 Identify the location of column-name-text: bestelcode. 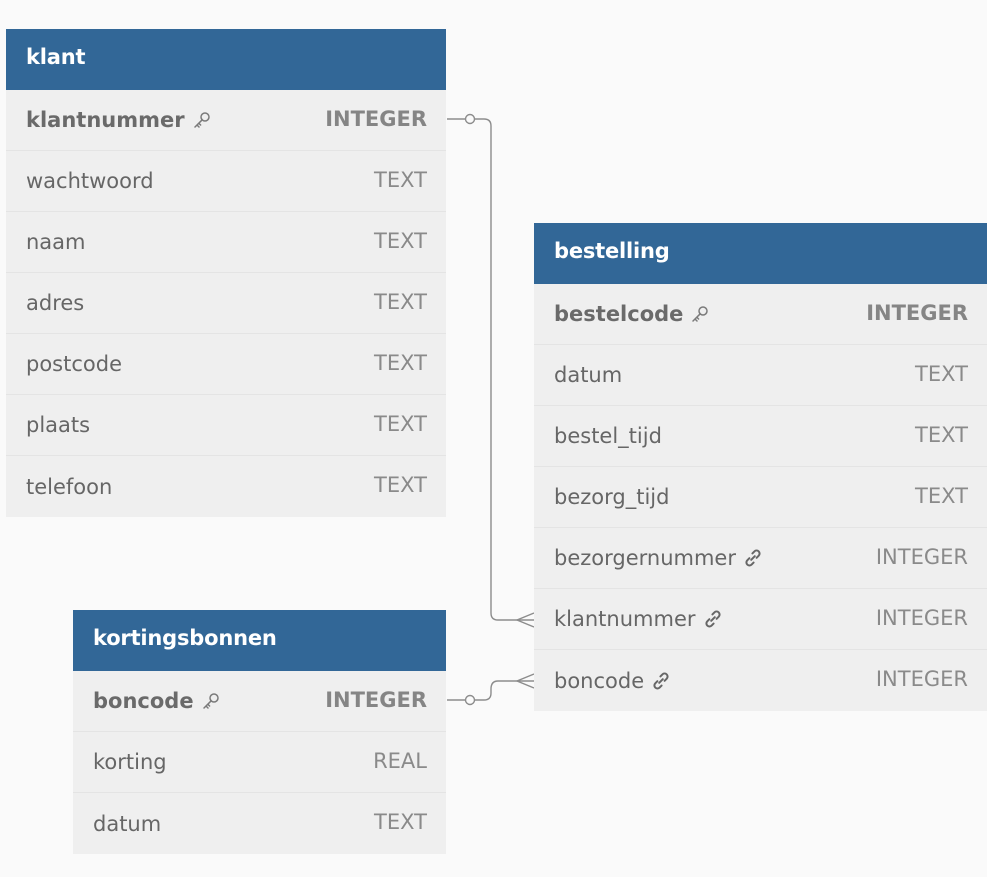
(619, 314).